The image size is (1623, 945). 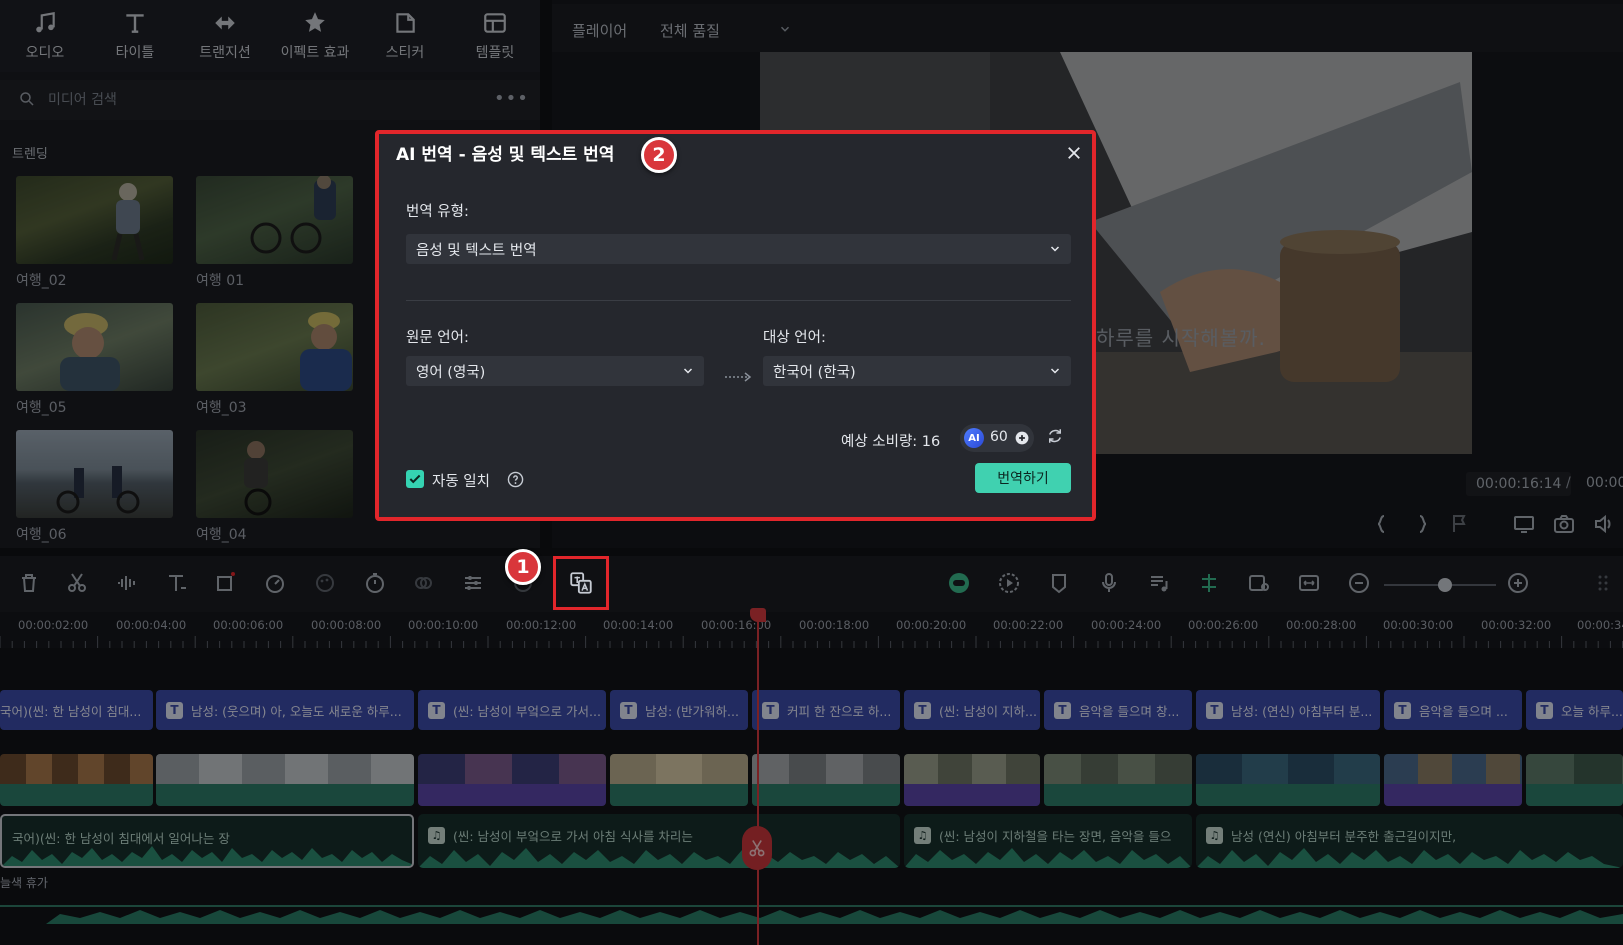 What do you see at coordinates (974, 438) in the screenshot?
I see `ai-credit-icon: AI` at bounding box center [974, 438].